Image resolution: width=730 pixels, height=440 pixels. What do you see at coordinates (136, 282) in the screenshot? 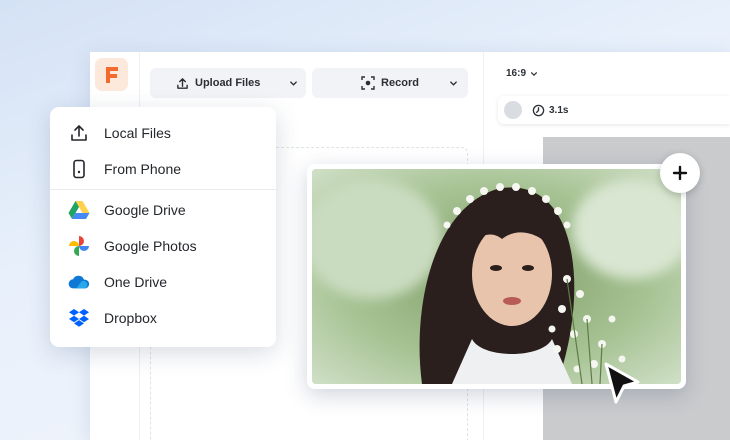
I see `menu-item-label: One Drive` at bounding box center [136, 282].